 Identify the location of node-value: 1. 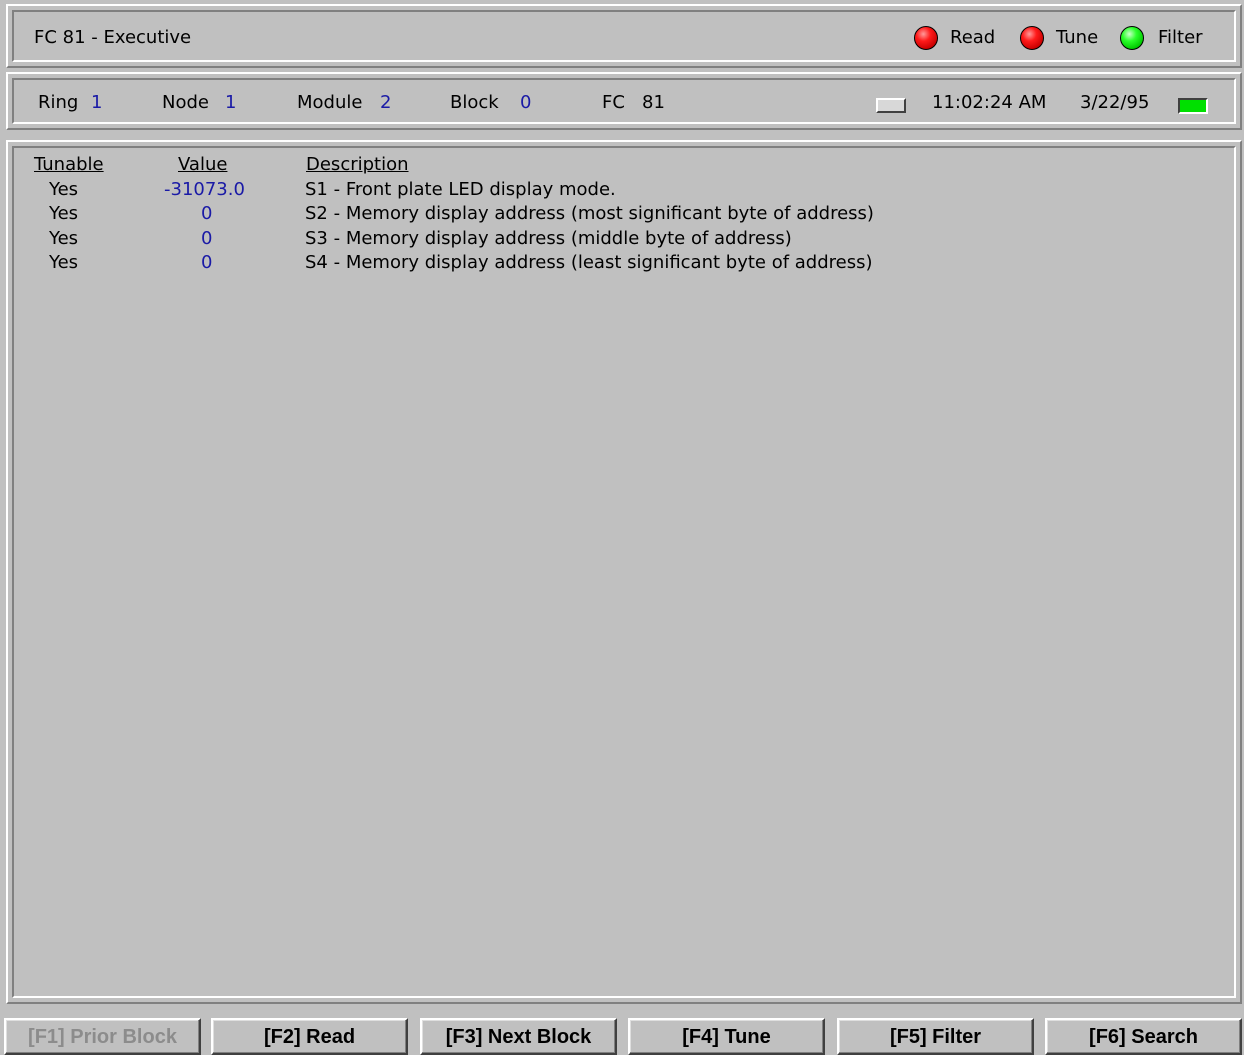
(231, 102).